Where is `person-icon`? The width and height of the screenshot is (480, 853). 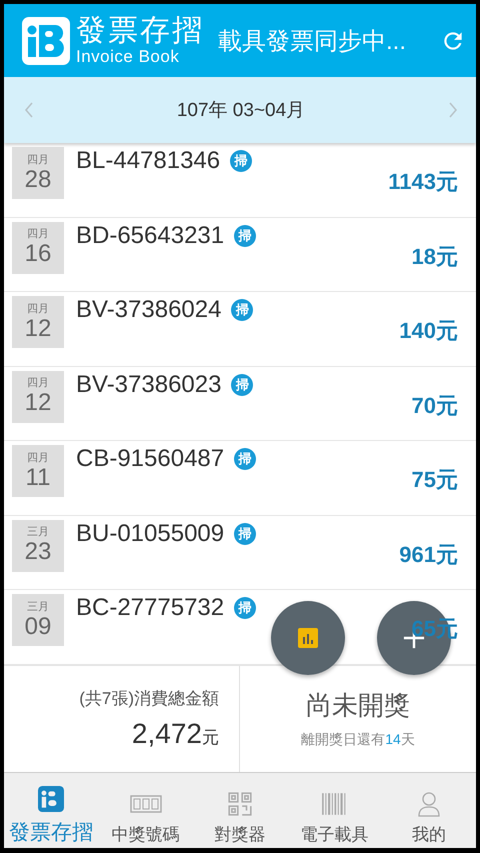 person-icon is located at coordinates (429, 804).